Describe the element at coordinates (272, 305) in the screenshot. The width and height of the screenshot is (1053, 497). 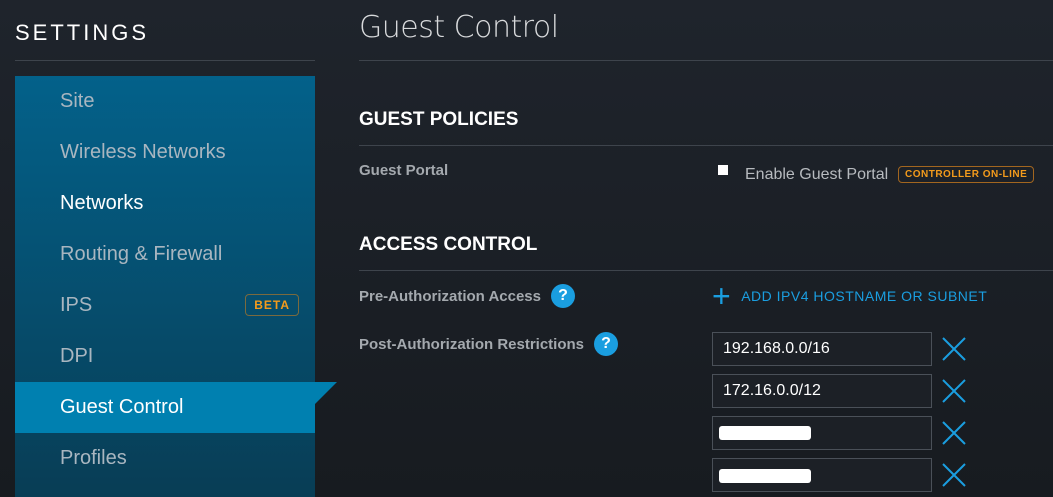
I see `beta-badge: BETA` at that location.